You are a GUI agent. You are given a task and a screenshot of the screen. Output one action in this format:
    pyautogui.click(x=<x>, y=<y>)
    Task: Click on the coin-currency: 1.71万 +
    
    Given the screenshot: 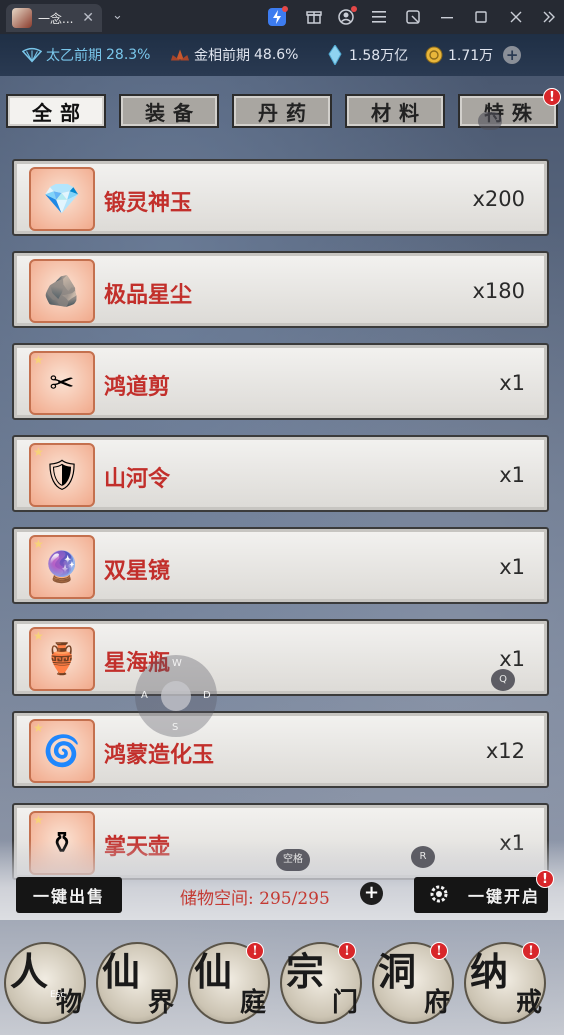 What is the action you would take?
    pyautogui.click(x=473, y=55)
    